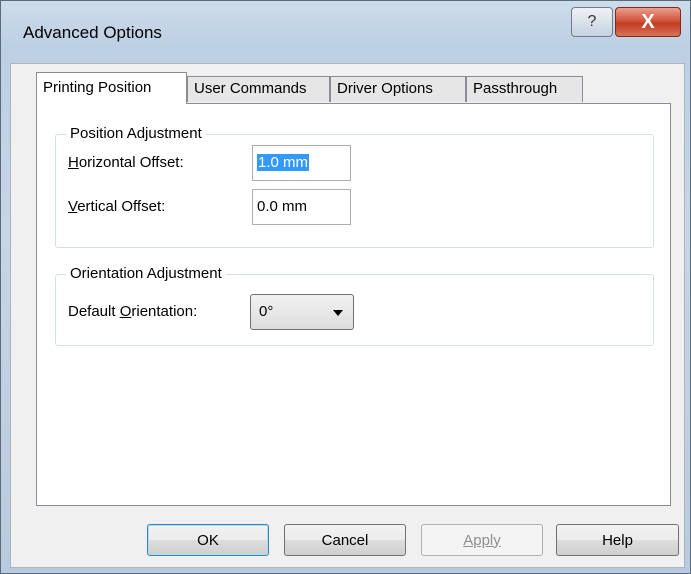 The image size is (691, 574). I want to click on group-title: Orientation Adjustment, so click(146, 273).